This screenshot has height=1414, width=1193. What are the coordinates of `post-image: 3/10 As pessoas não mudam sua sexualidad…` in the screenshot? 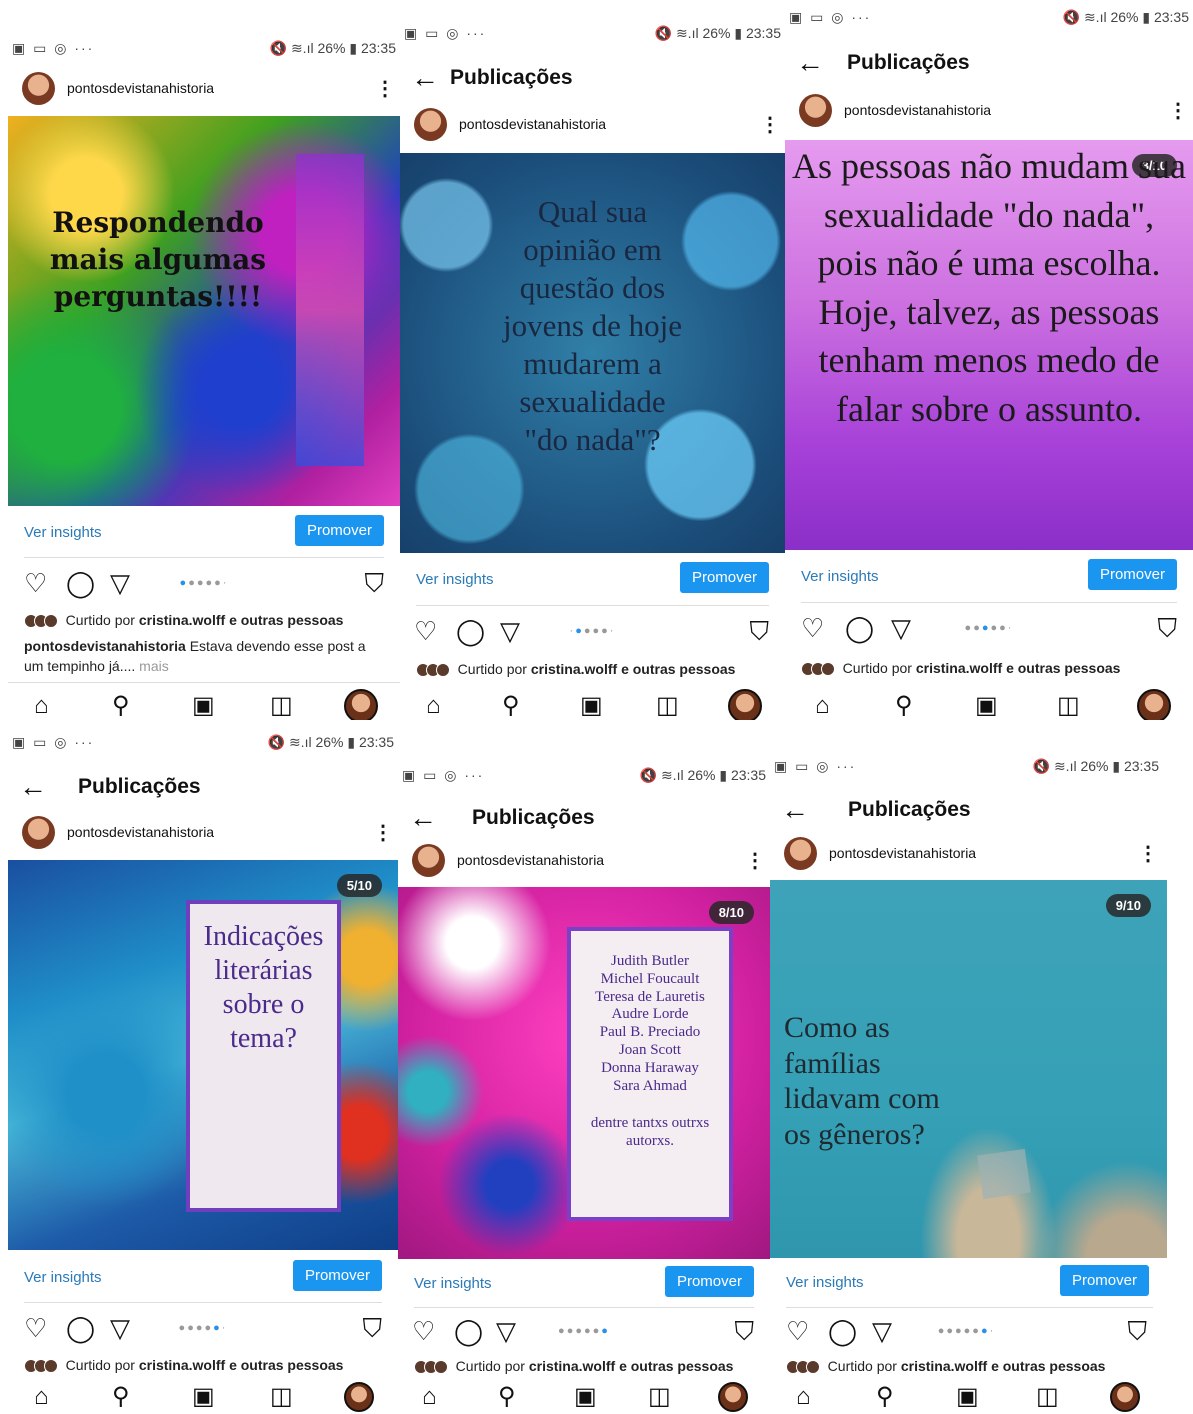 It's located at (989, 345).